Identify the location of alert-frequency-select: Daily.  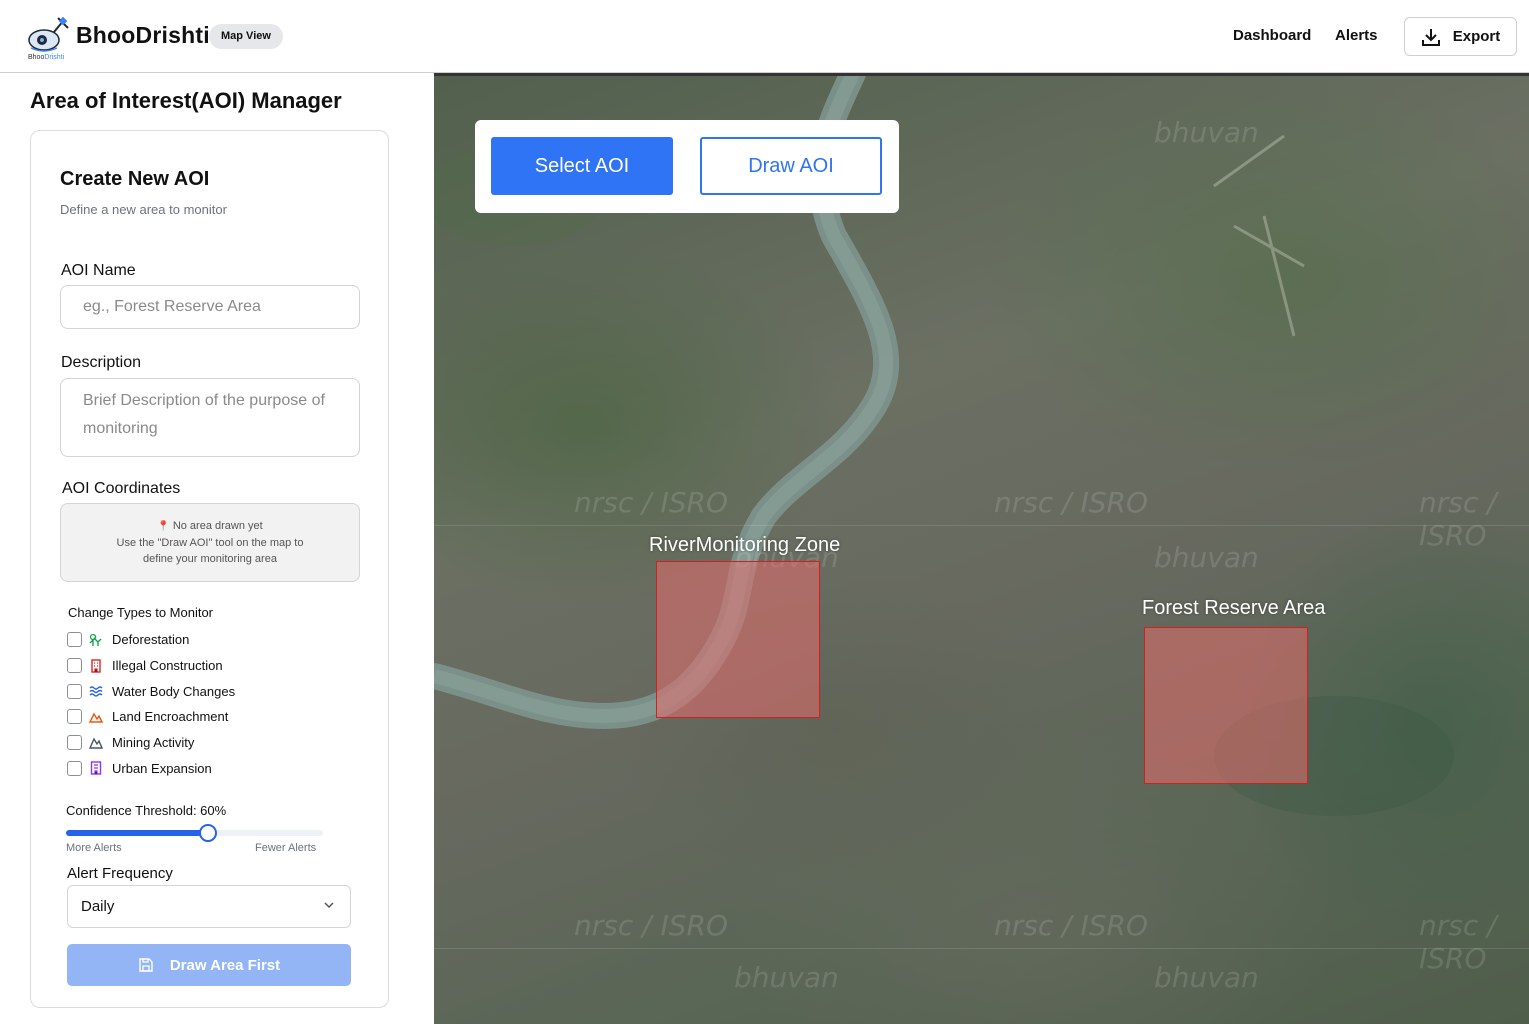
(209, 906).